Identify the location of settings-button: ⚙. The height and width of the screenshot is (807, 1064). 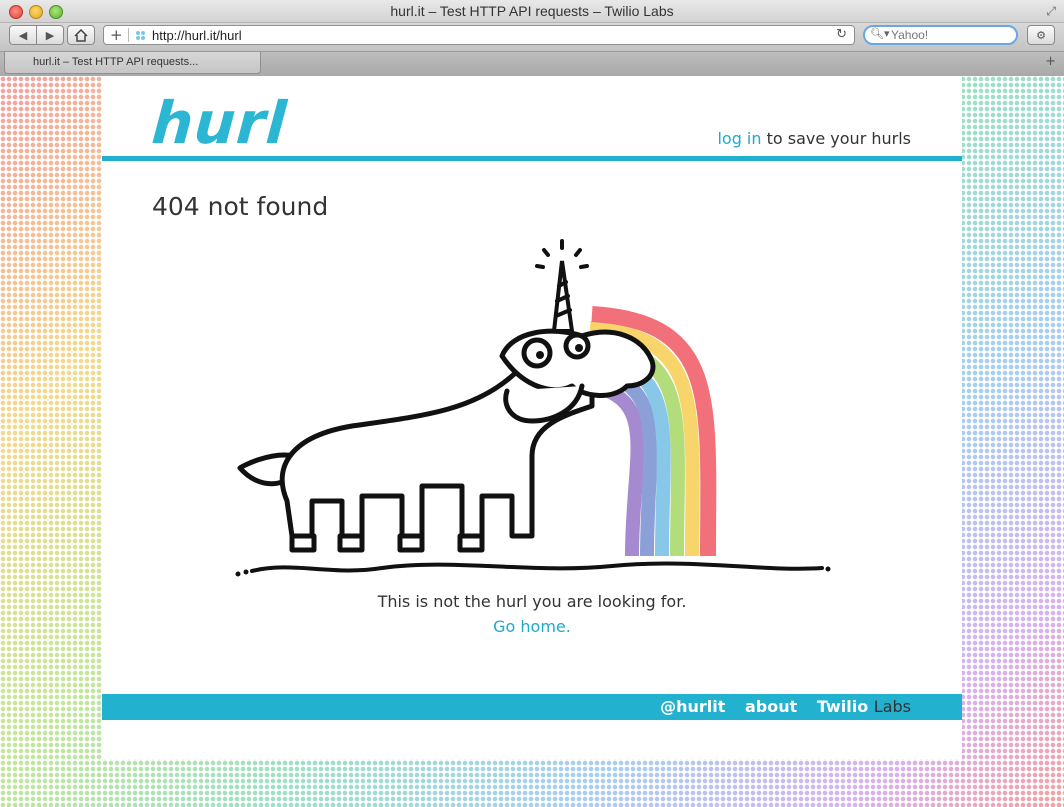
(1041, 35).